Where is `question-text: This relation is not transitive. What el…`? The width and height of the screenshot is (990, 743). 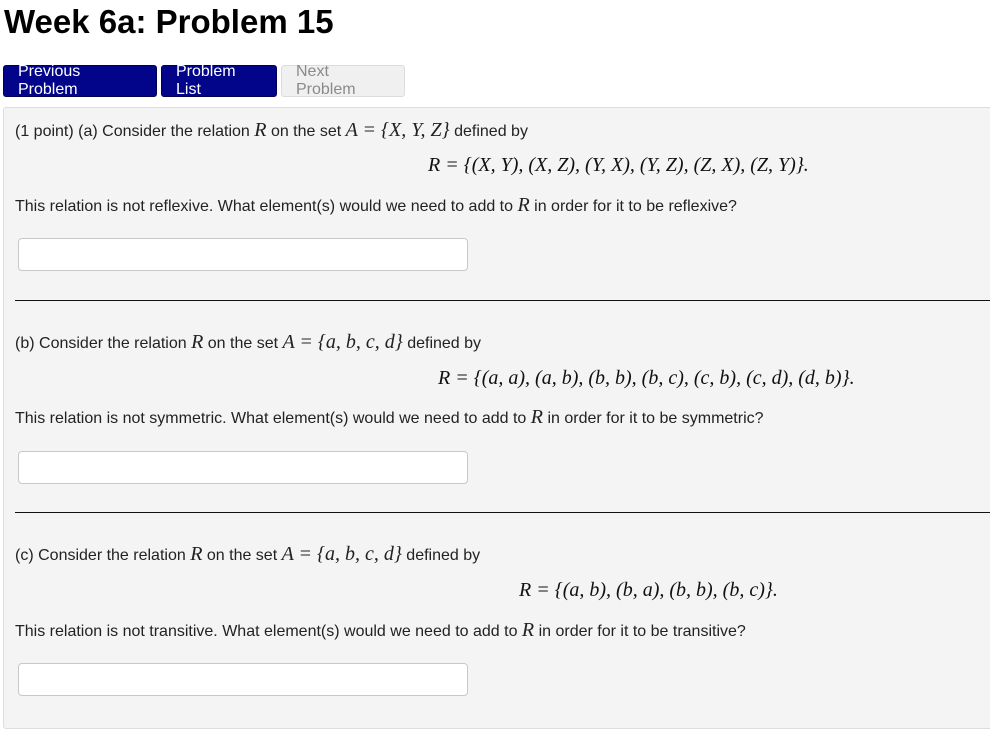 question-text: This relation is not transitive. What el… is located at coordinates (266, 631).